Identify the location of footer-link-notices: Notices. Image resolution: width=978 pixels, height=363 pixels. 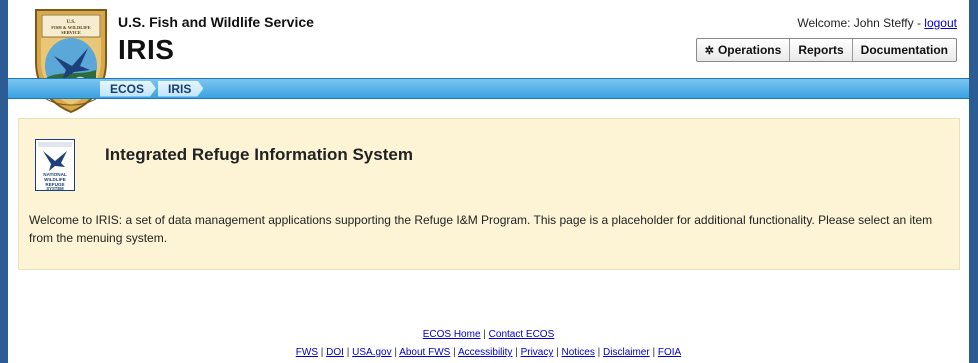
(578, 352).